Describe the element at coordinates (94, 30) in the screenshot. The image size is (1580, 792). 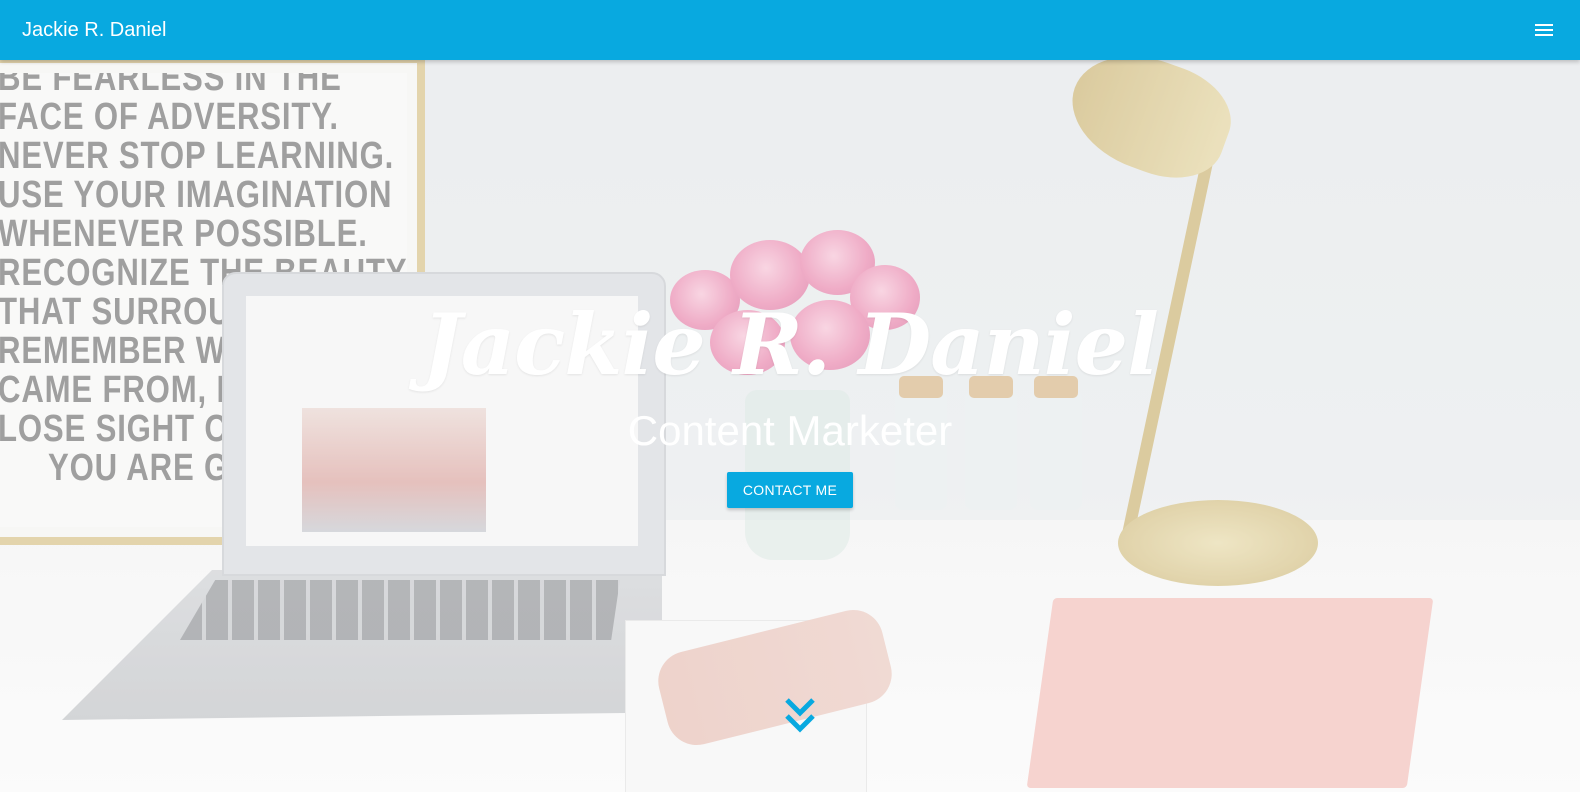
I see `brand-logo-link: Jackie R. Daniel` at that location.